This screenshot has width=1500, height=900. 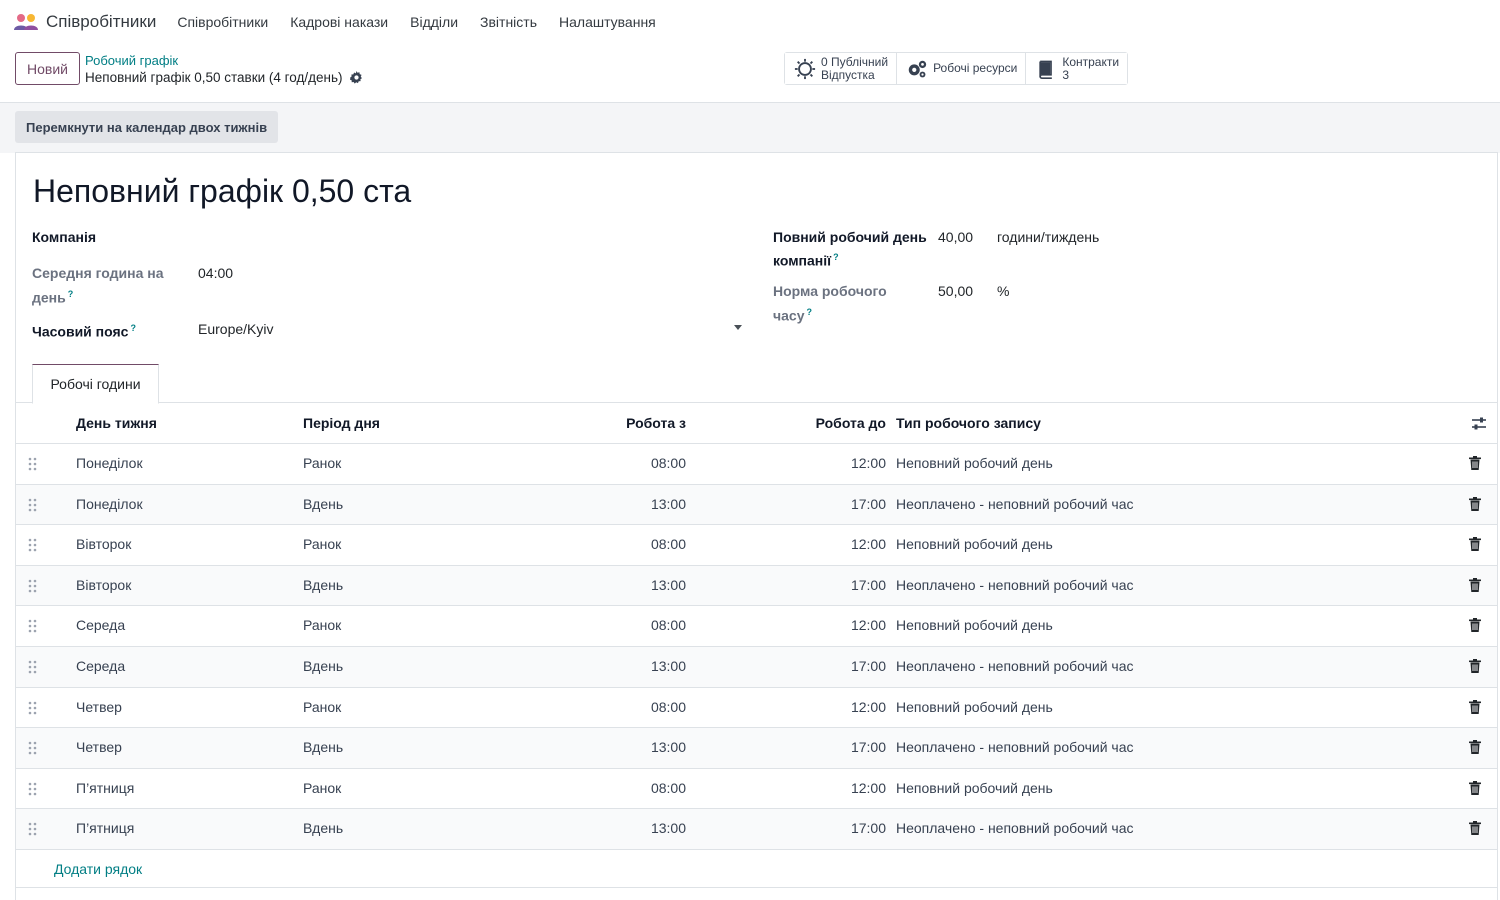 What do you see at coordinates (147, 127) in the screenshot?
I see `switch-two-week-calendar-button: Перемкнути на календар двох тижнів` at bounding box center [147, 127].